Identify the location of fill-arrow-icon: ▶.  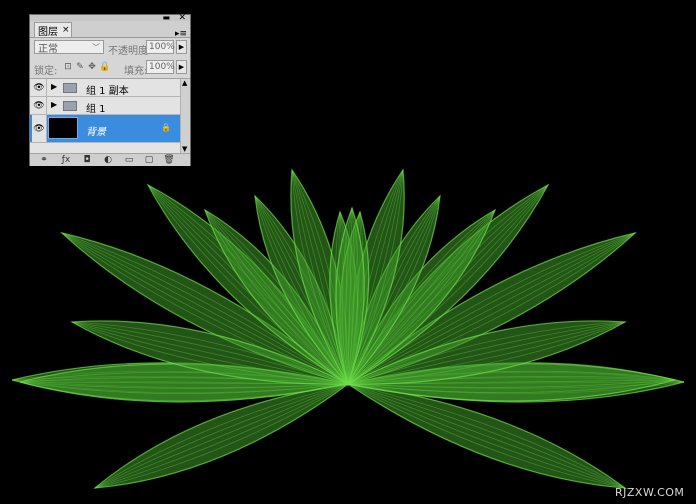
(181, 67).